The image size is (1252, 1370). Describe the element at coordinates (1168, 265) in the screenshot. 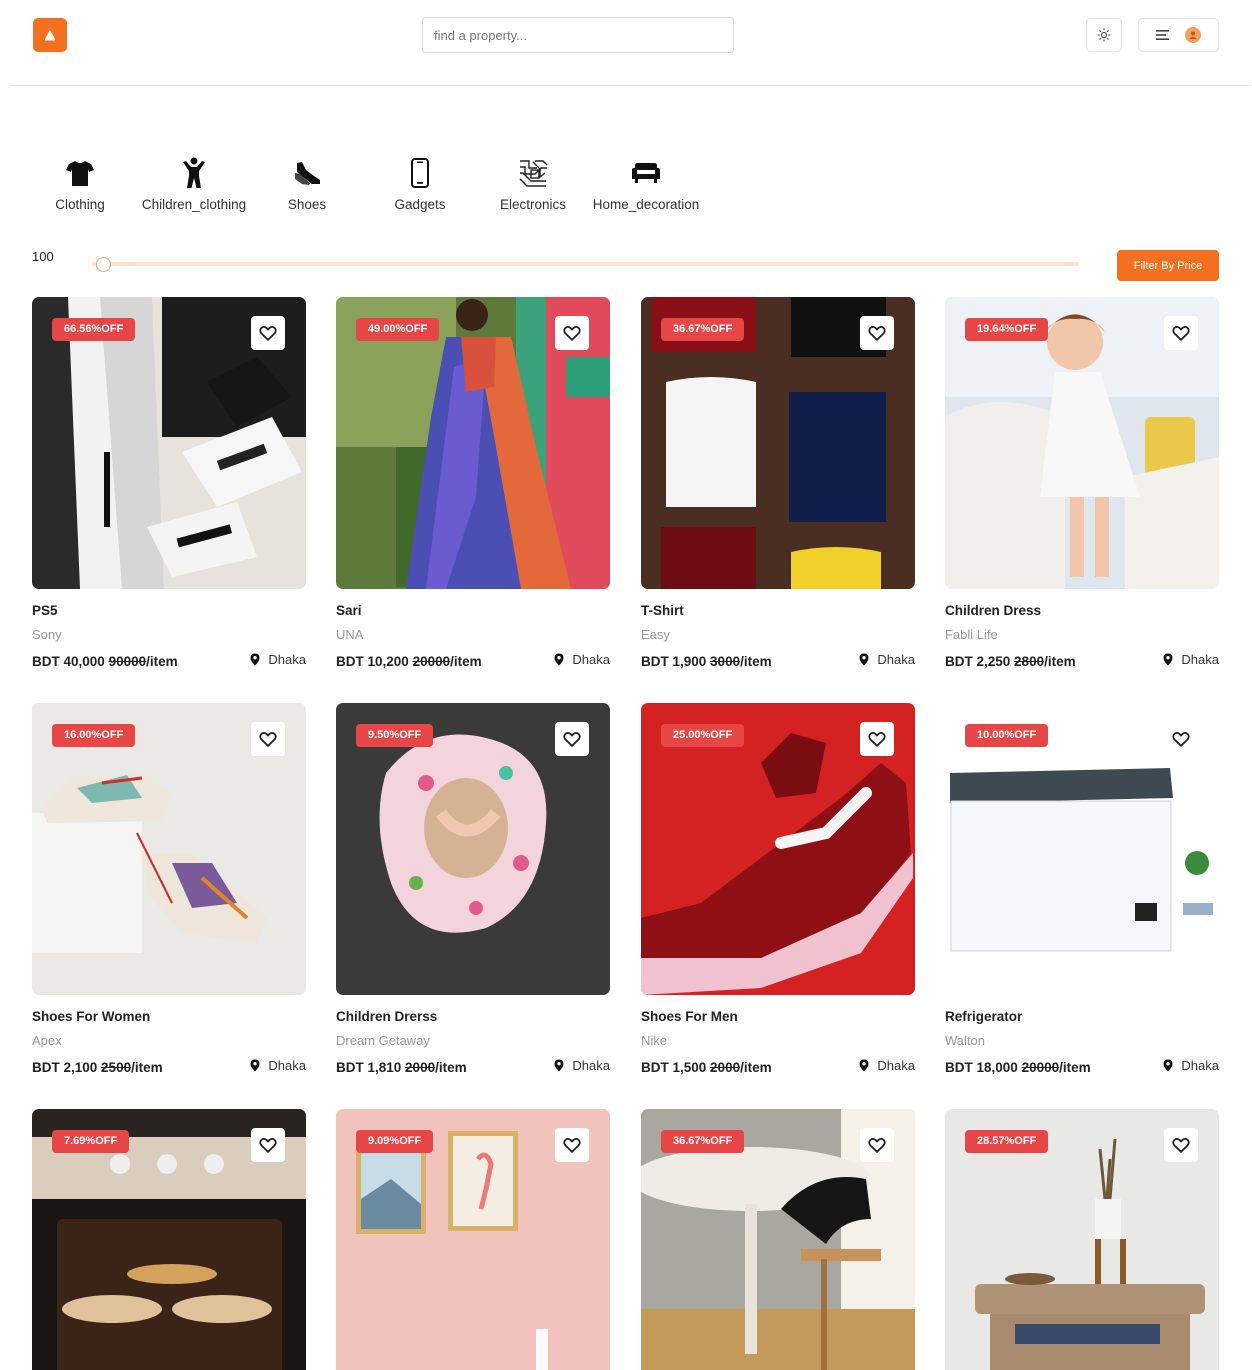

I see `filter-by-price-button: Filter By Price` at that location.